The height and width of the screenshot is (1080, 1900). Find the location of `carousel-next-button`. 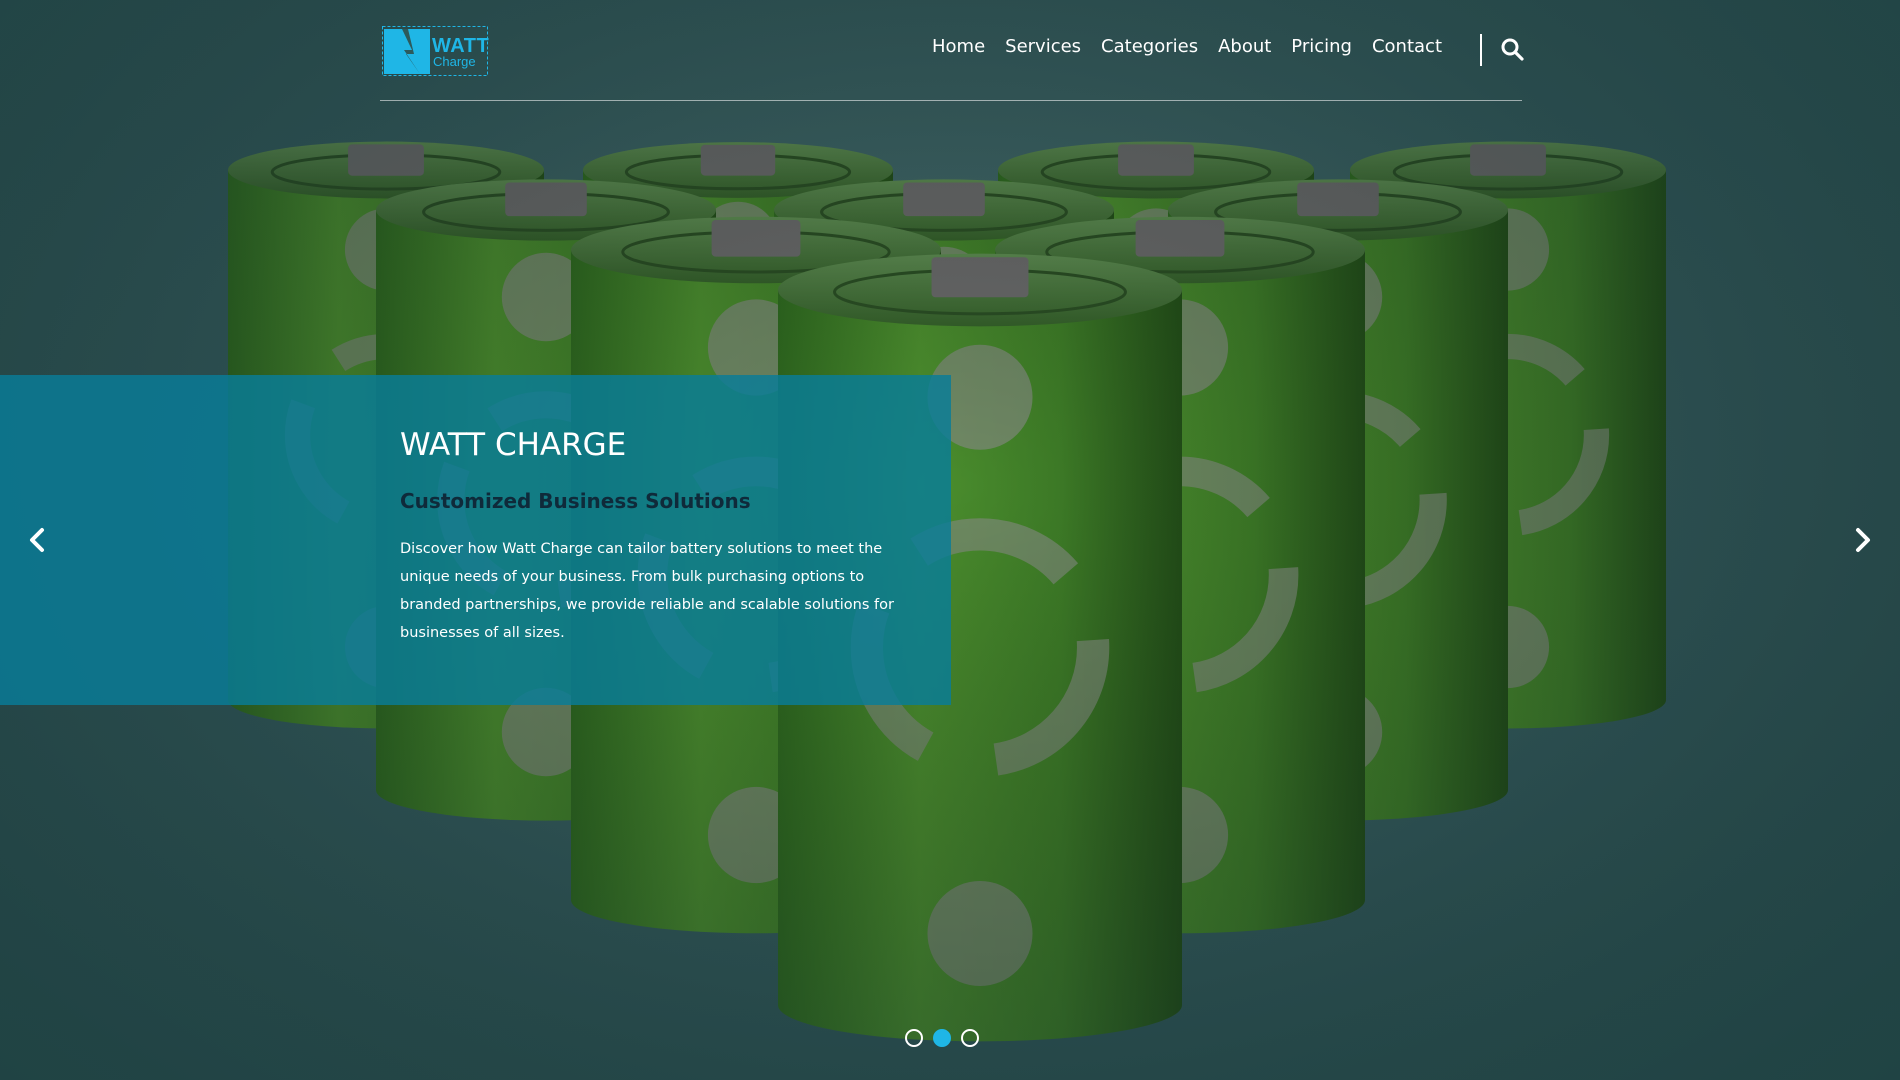

carousel-next-button is located at coordinates (1862, 540).